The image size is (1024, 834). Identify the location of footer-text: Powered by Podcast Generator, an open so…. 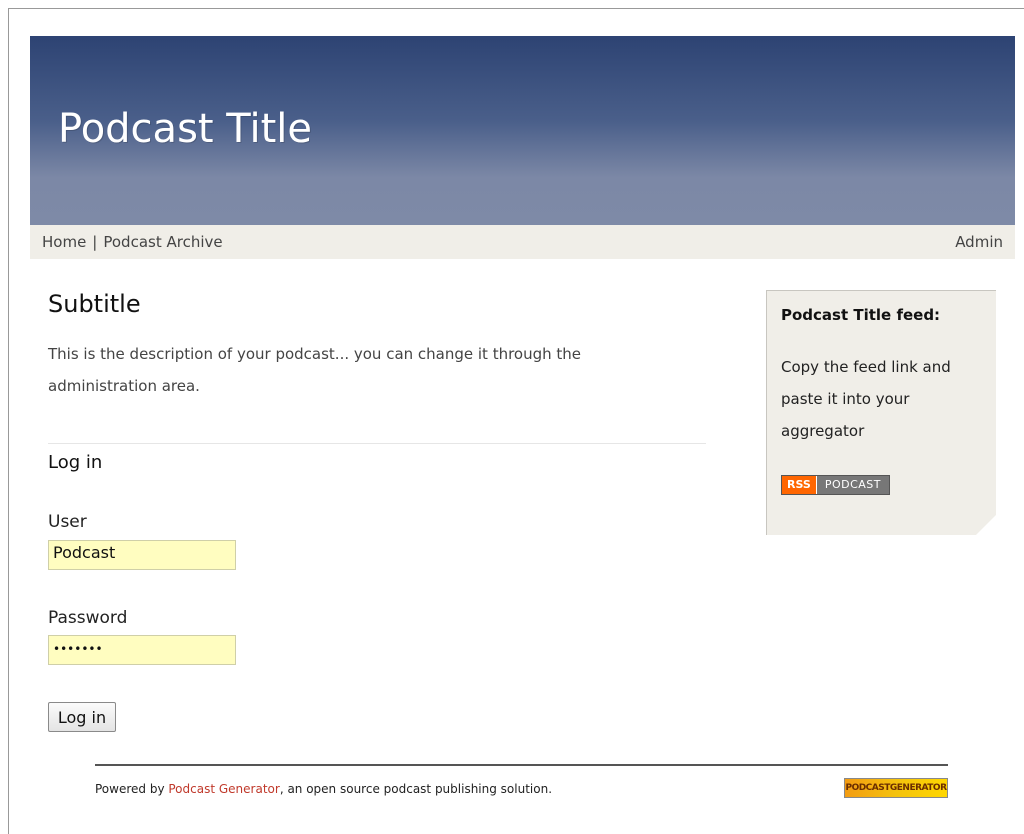
(323, 789).